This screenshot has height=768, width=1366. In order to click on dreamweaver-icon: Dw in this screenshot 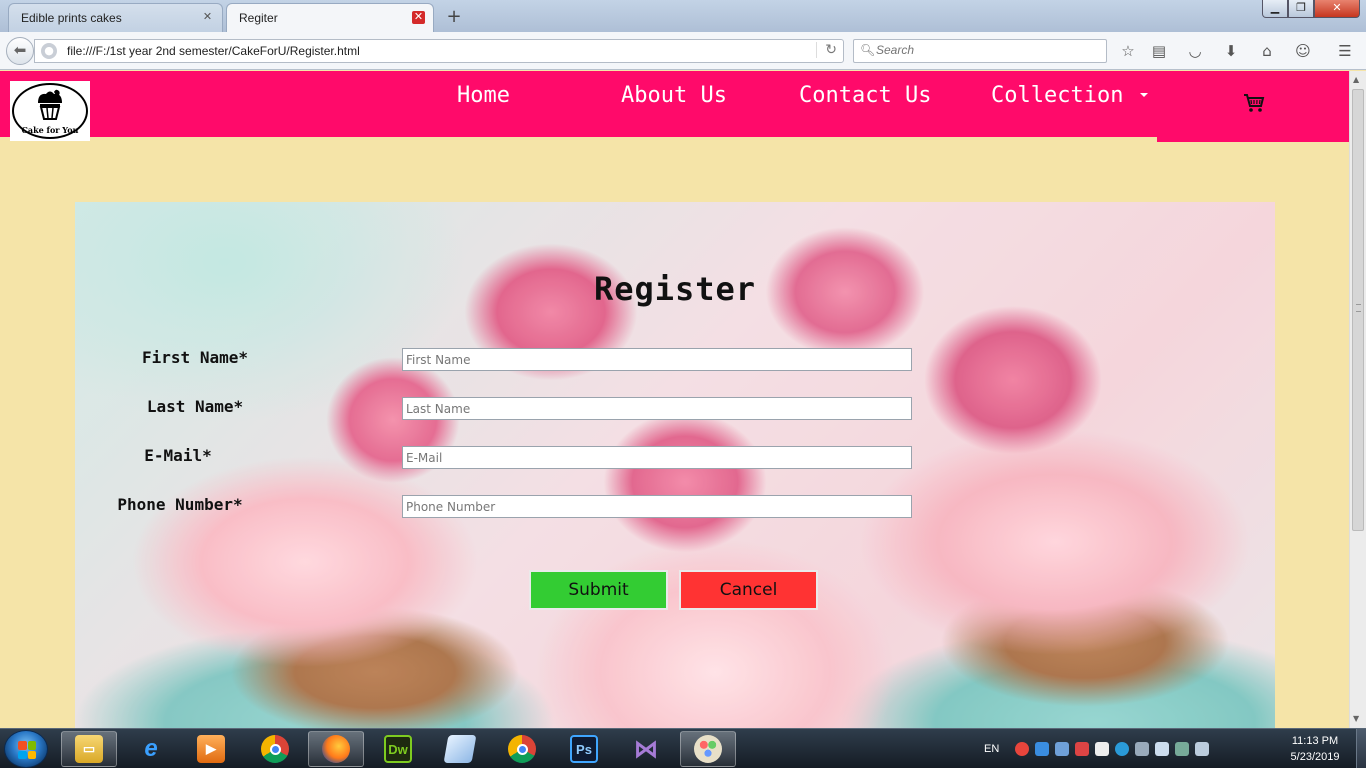, I will do `click(398, 749)`.